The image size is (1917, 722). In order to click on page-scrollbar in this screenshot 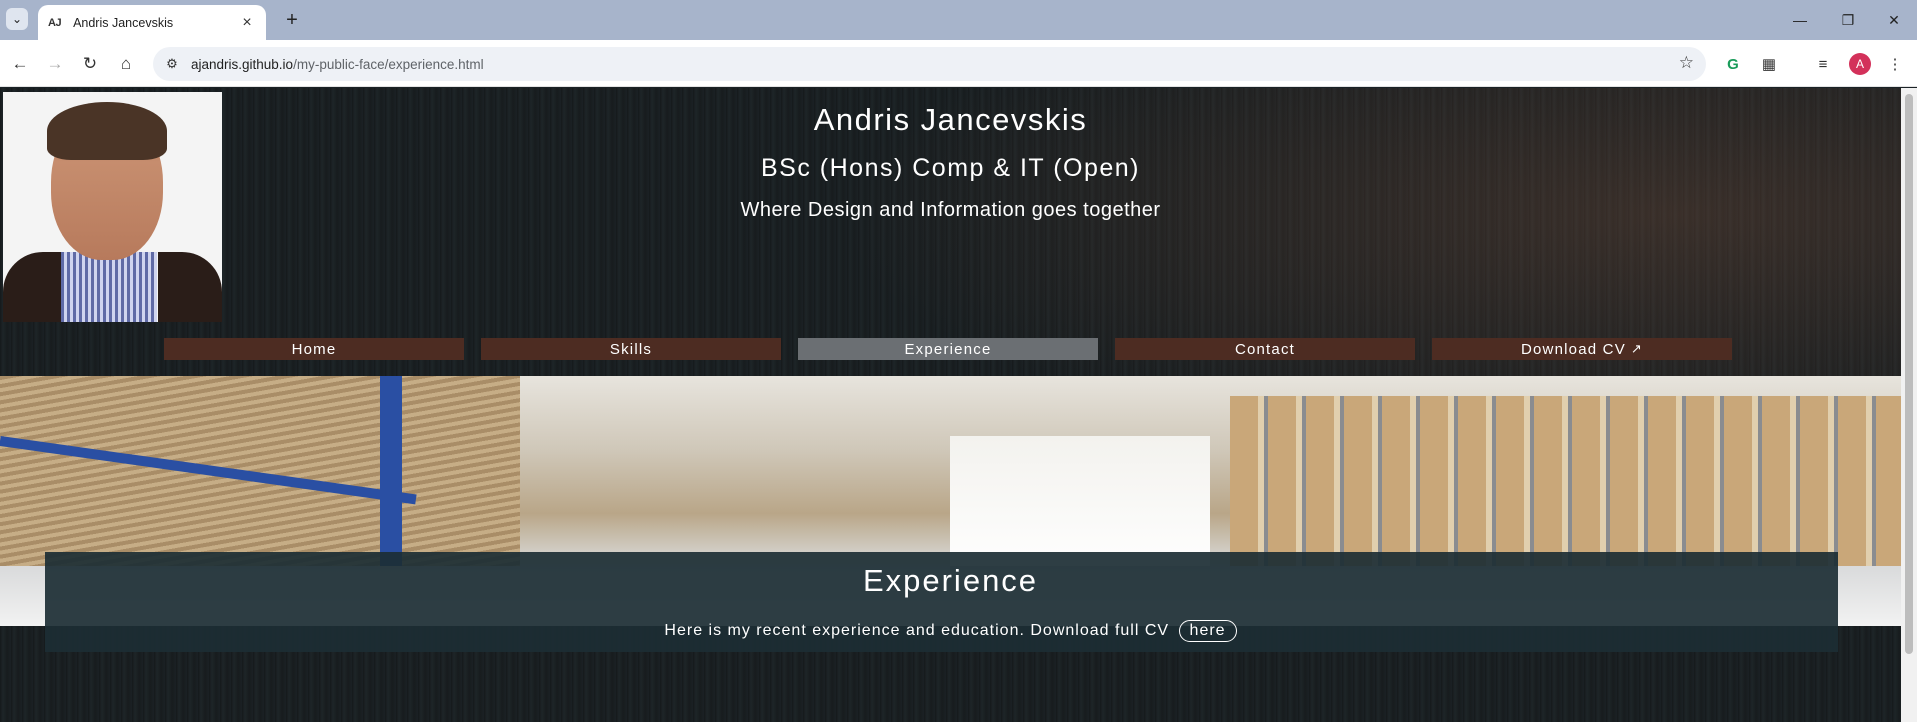, I will do `click(1909, 405)`.